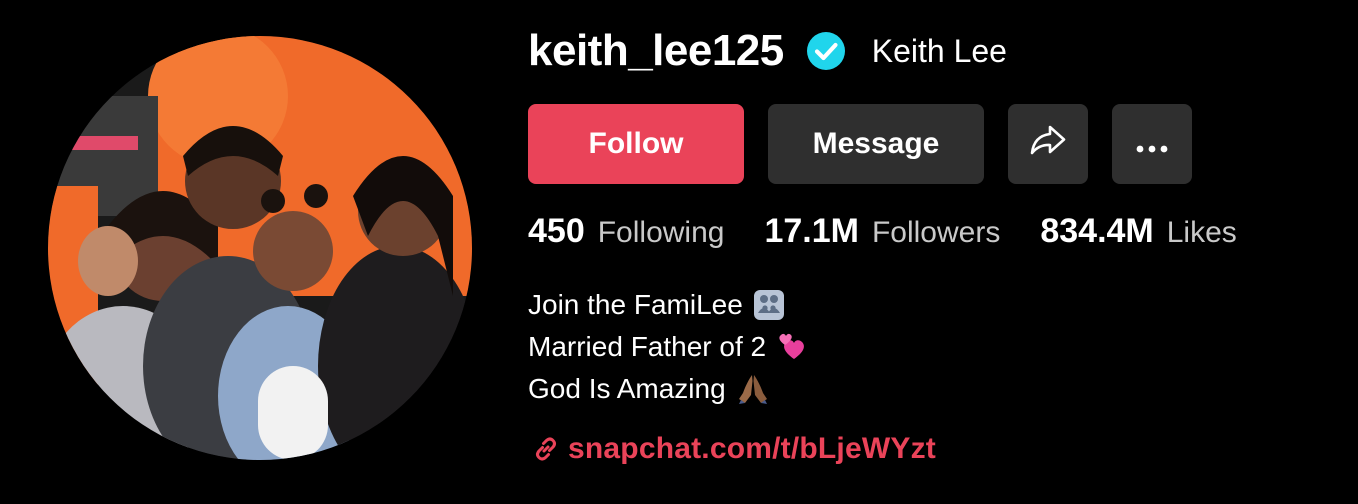 The height and width of the screenshot is (504, 1358). I want to click on stat-followers: 17.1M Followers, so click(882, 231).